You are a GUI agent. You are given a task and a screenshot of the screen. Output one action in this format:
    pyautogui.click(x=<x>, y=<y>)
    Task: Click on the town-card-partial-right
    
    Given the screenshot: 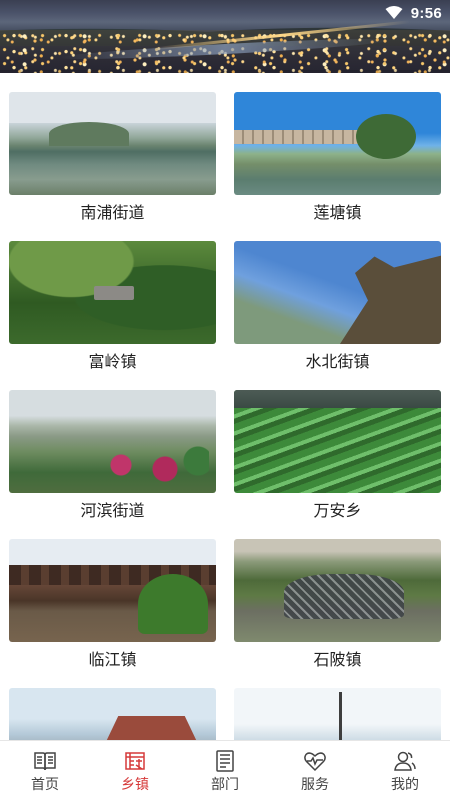 What is the action you would take?
    pyautogui.click(x=337, y=714)
    